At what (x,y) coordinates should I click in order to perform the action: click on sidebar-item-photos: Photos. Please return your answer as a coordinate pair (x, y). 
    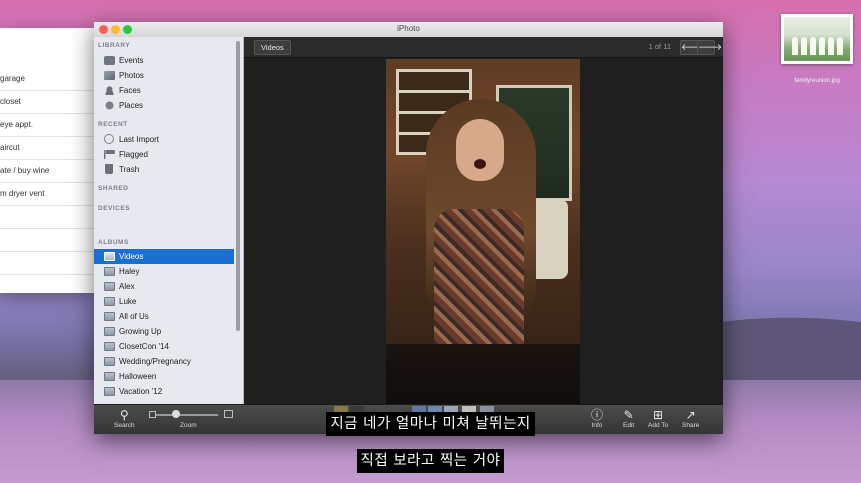
    Looking at the image, I should click on (164, 75).